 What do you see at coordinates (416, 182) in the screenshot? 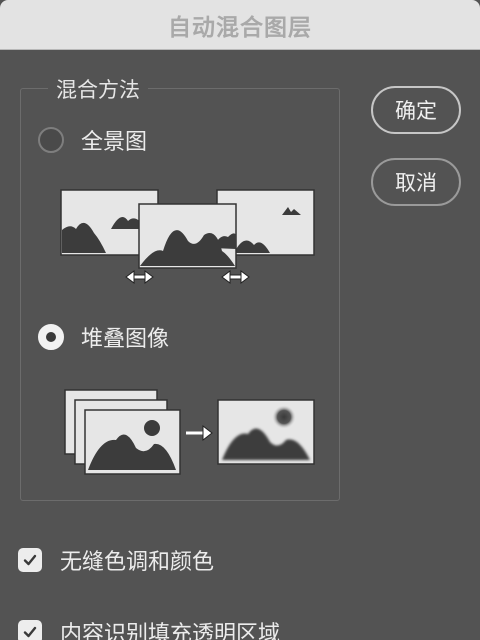
I see `cancel-button: 取消` at bounding box center [416, 182].